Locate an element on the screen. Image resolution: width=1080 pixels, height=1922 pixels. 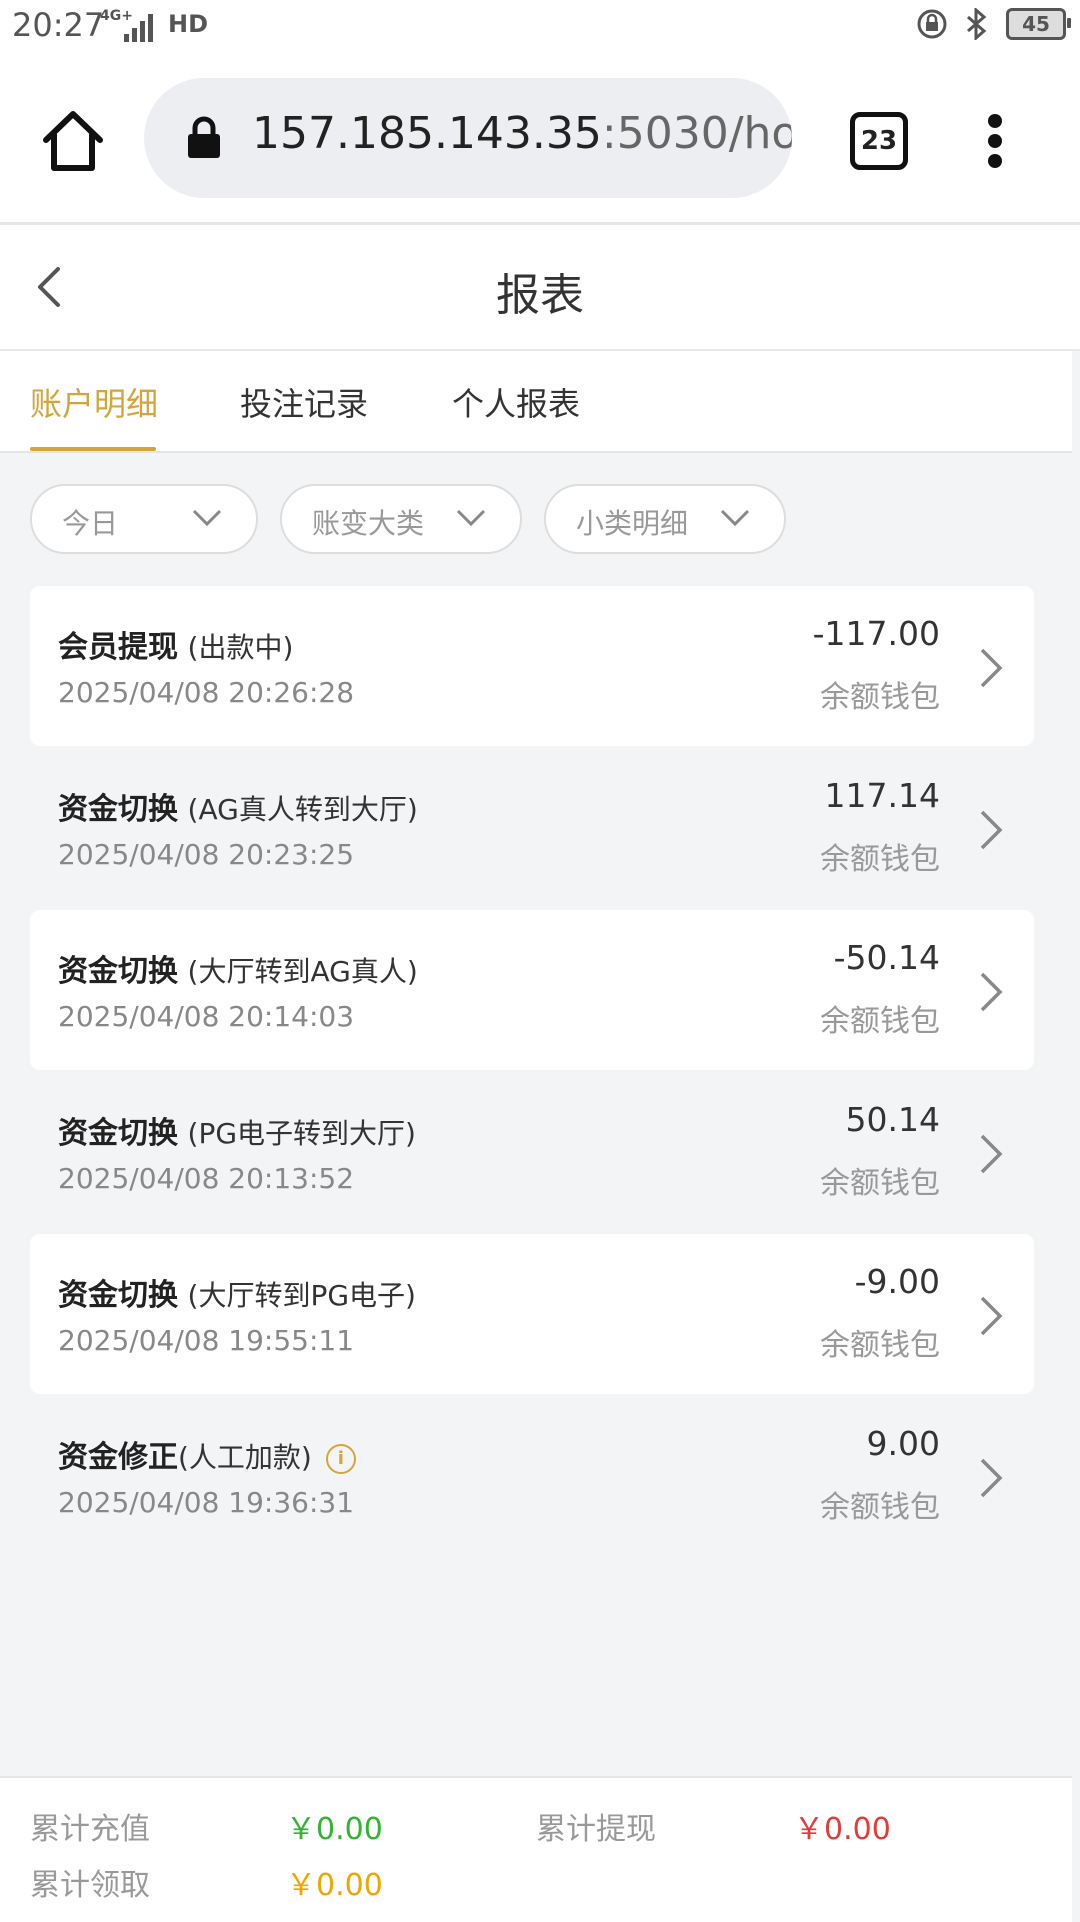
report-tabs: 账户明细 投注记录 个人报表 is located at coordinates (536, 402).